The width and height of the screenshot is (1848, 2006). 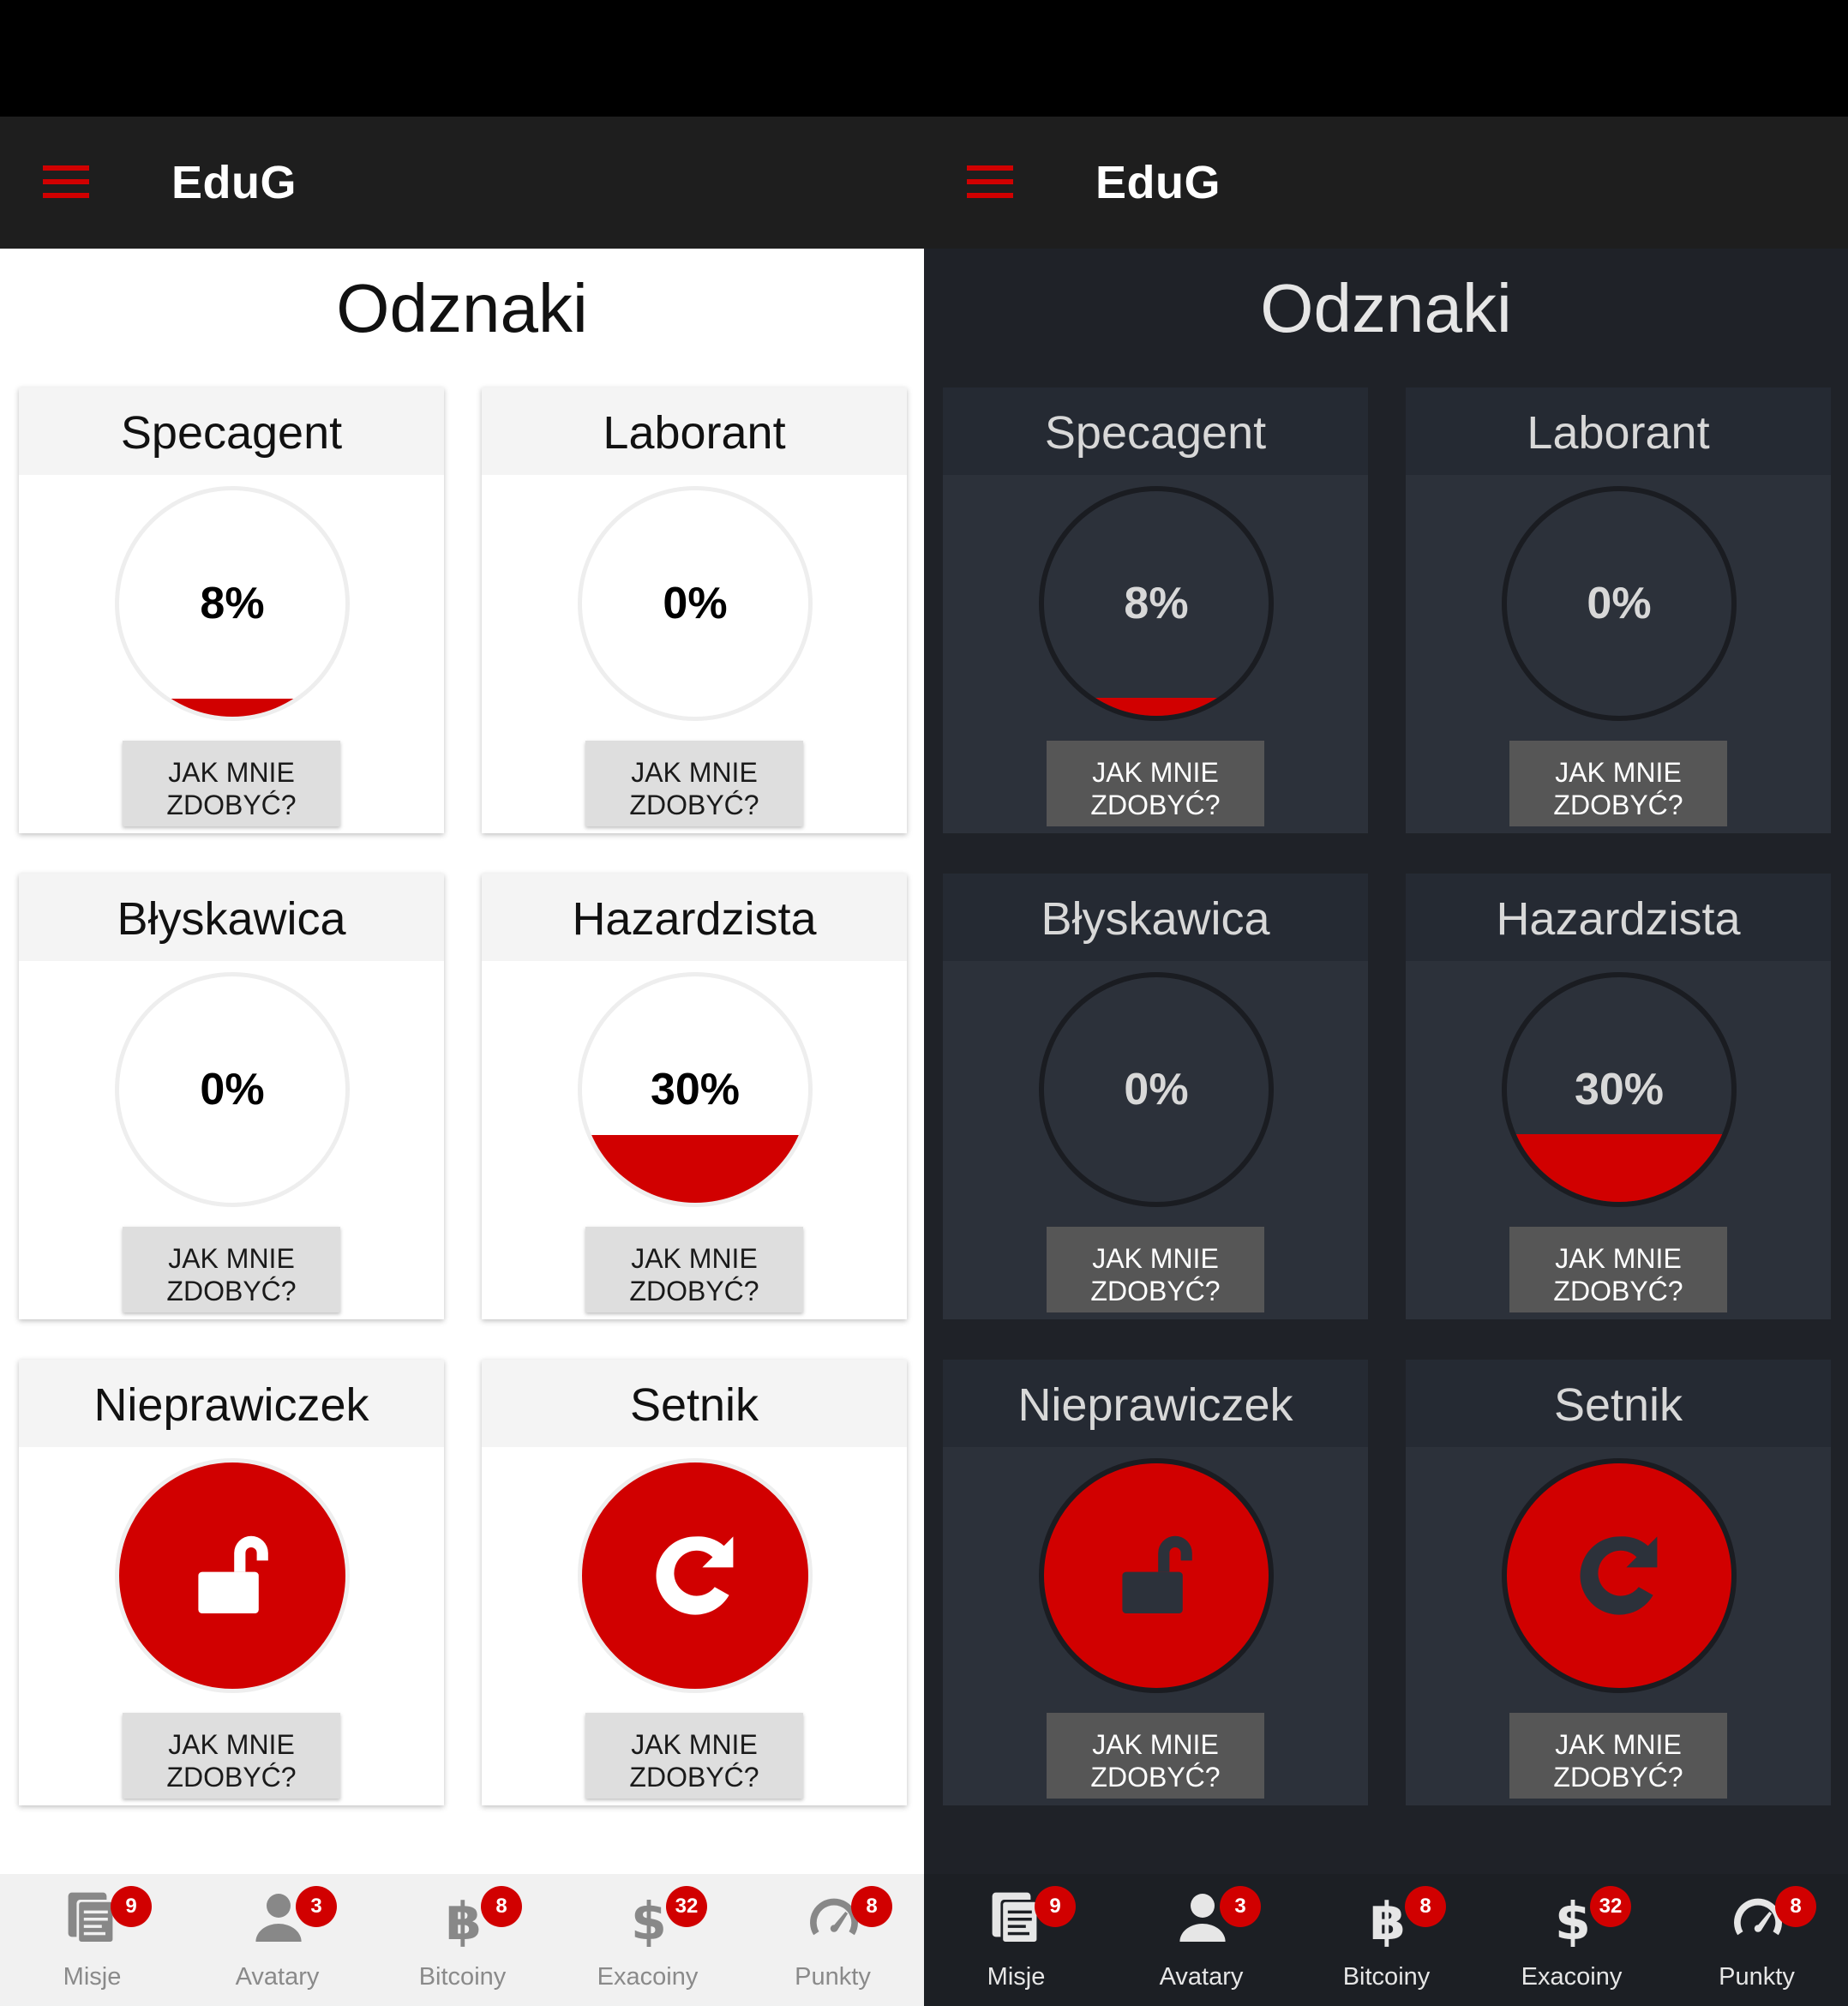 What do you see at coordinates (232, 1575) in the screenshot?
I see `unlock-icon` at bounding box center [232, 1575].